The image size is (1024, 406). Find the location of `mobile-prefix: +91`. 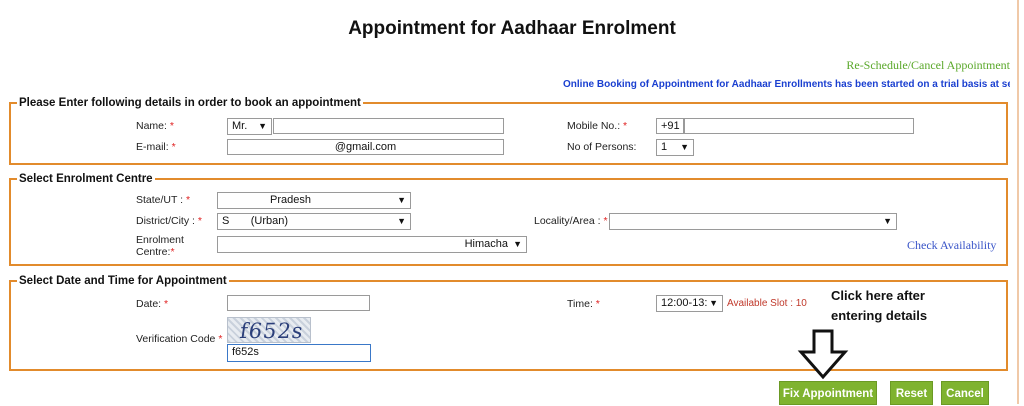

mobile-prefix: +91 is located at coordinates (670, 126).